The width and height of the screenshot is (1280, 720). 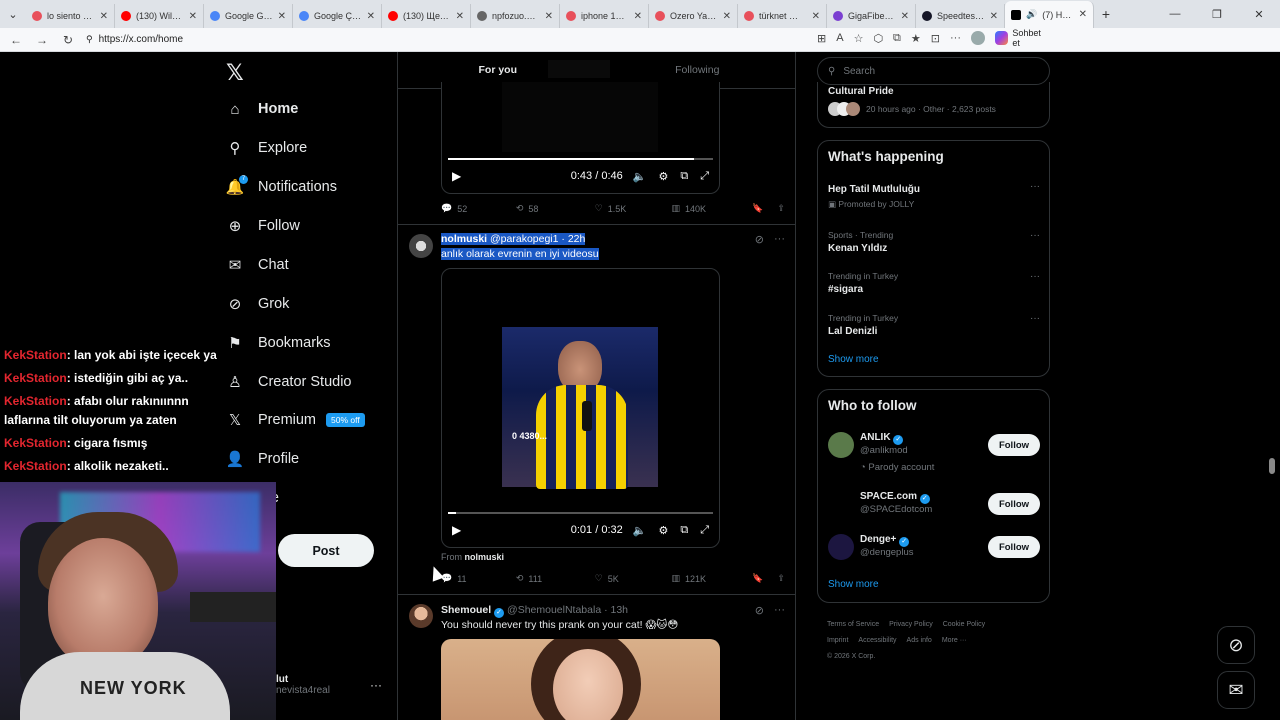 I want to click on nav-item-explore: ⚲ Explore, so click(x=267, y=148).